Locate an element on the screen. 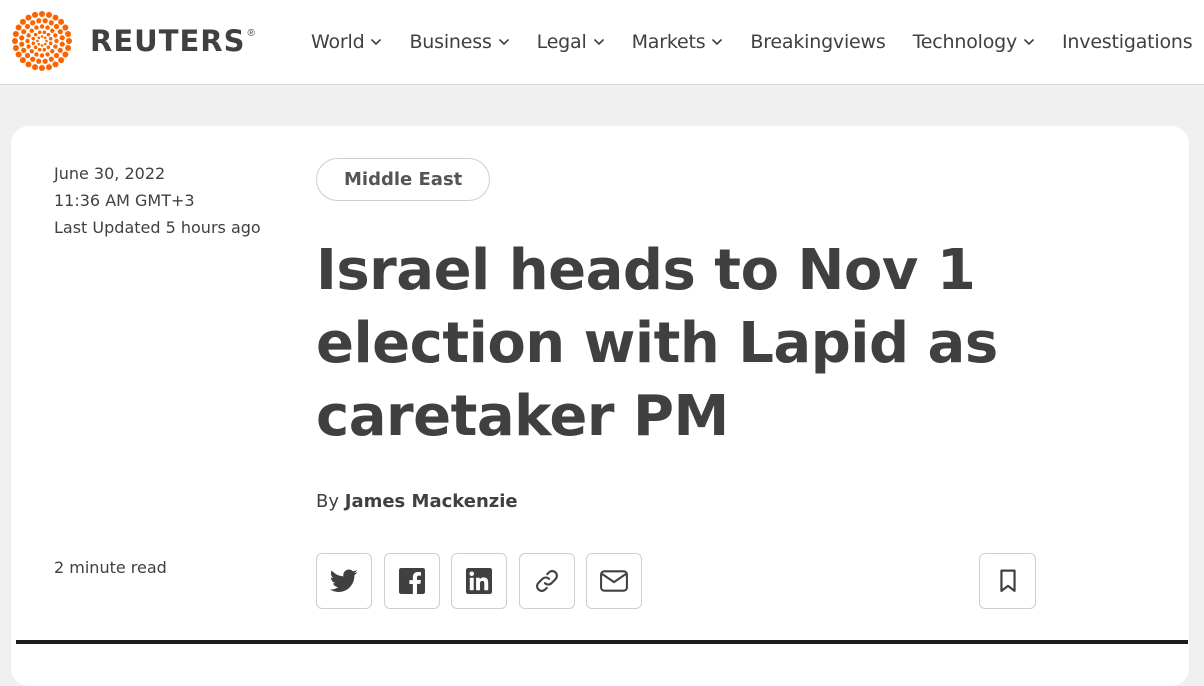 Image resolution: width=1204 pixels, height=686 pixels. nav-item-markets: Markets is located at coordinates (678, 42).